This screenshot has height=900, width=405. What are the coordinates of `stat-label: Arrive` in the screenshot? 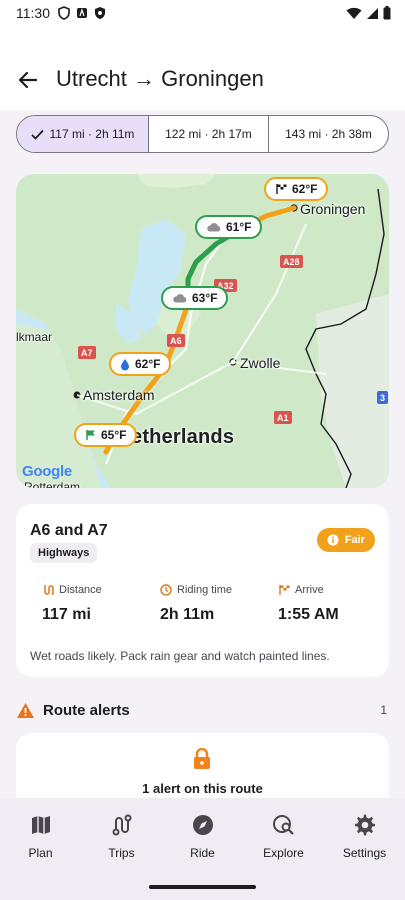 It's located at (309, 590).